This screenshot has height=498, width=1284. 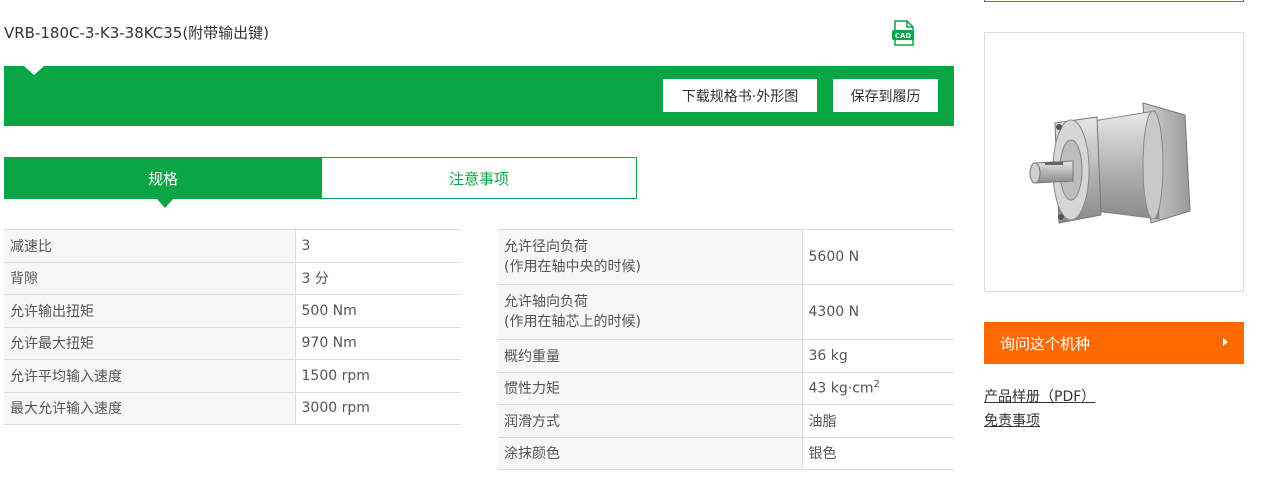 I want to click on tab-active-arrow, so click(x=165, y=203).